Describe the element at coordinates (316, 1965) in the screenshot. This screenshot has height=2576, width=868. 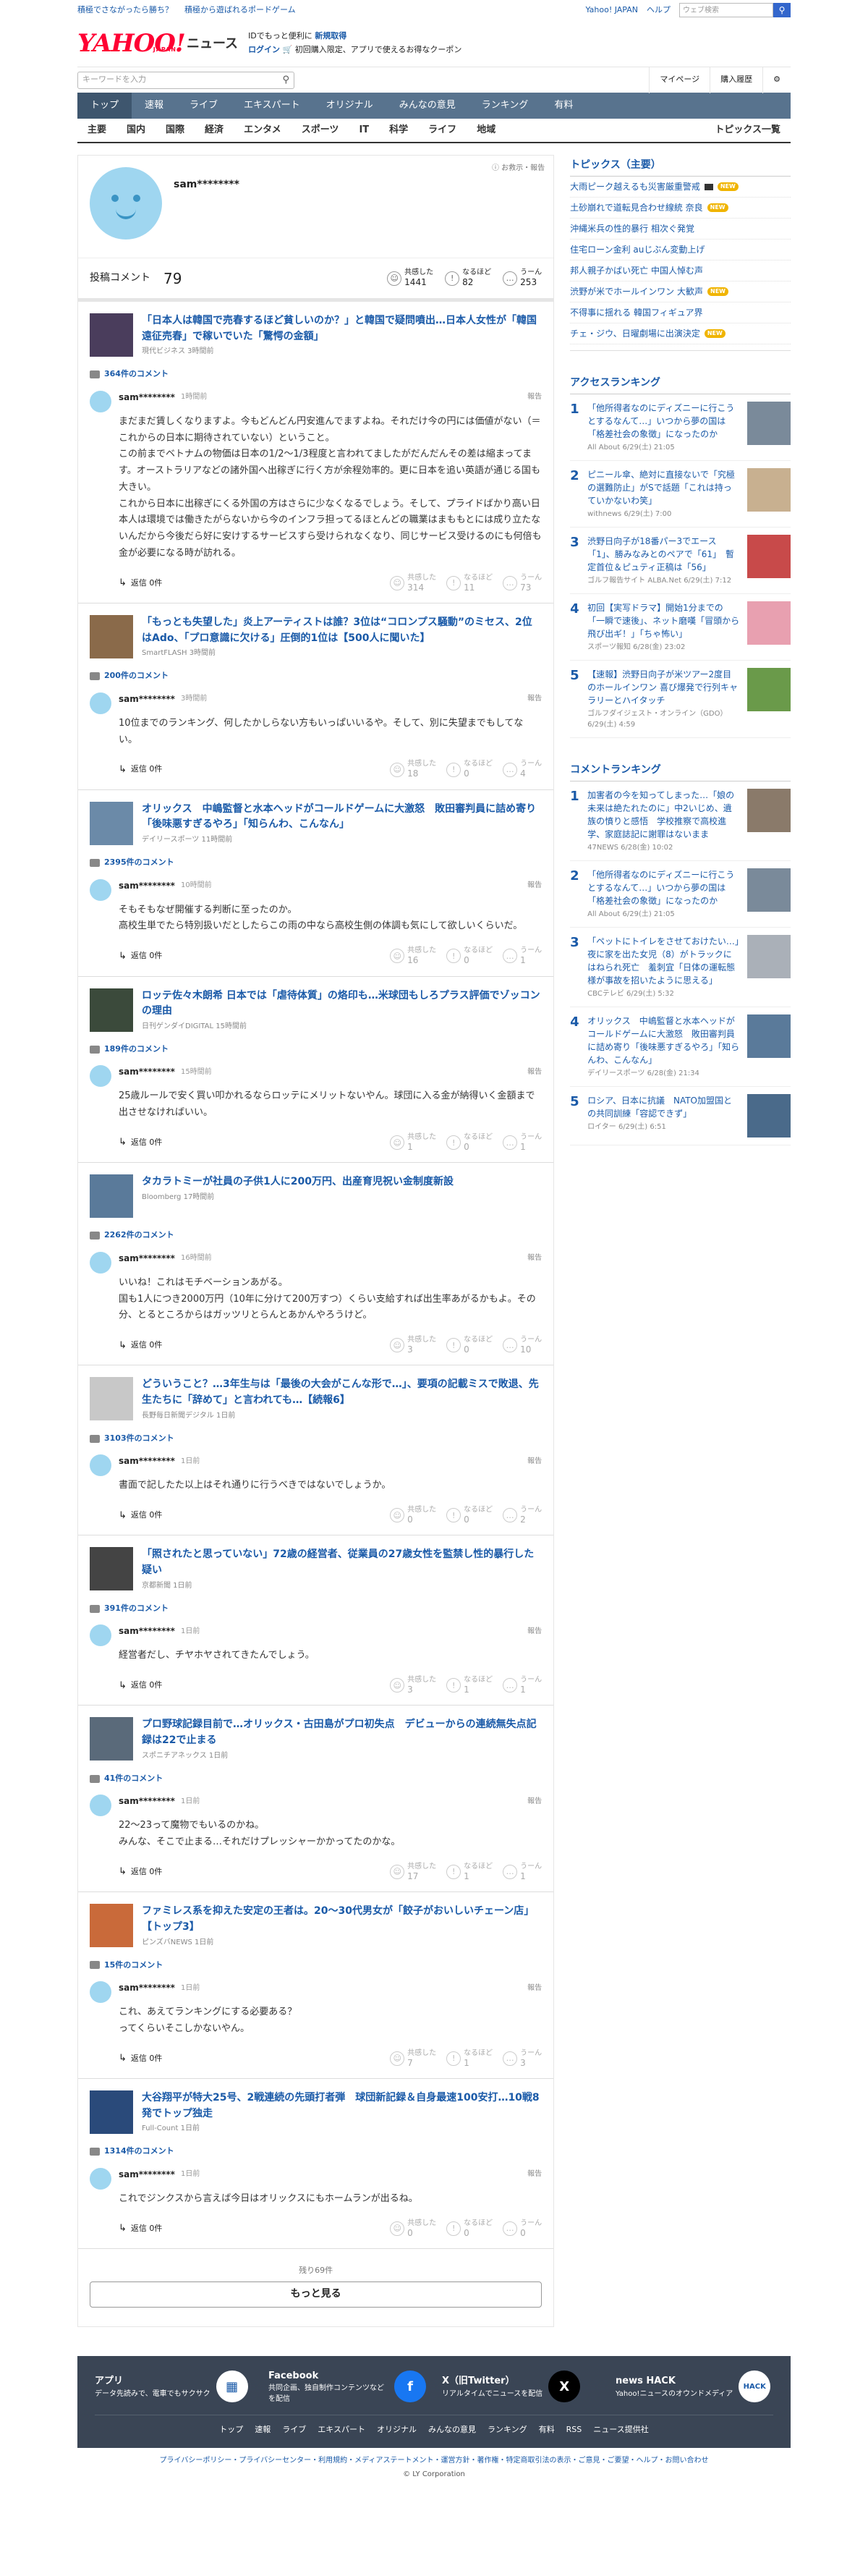
I see `comment-count-link: 15件のコメント` at that location.